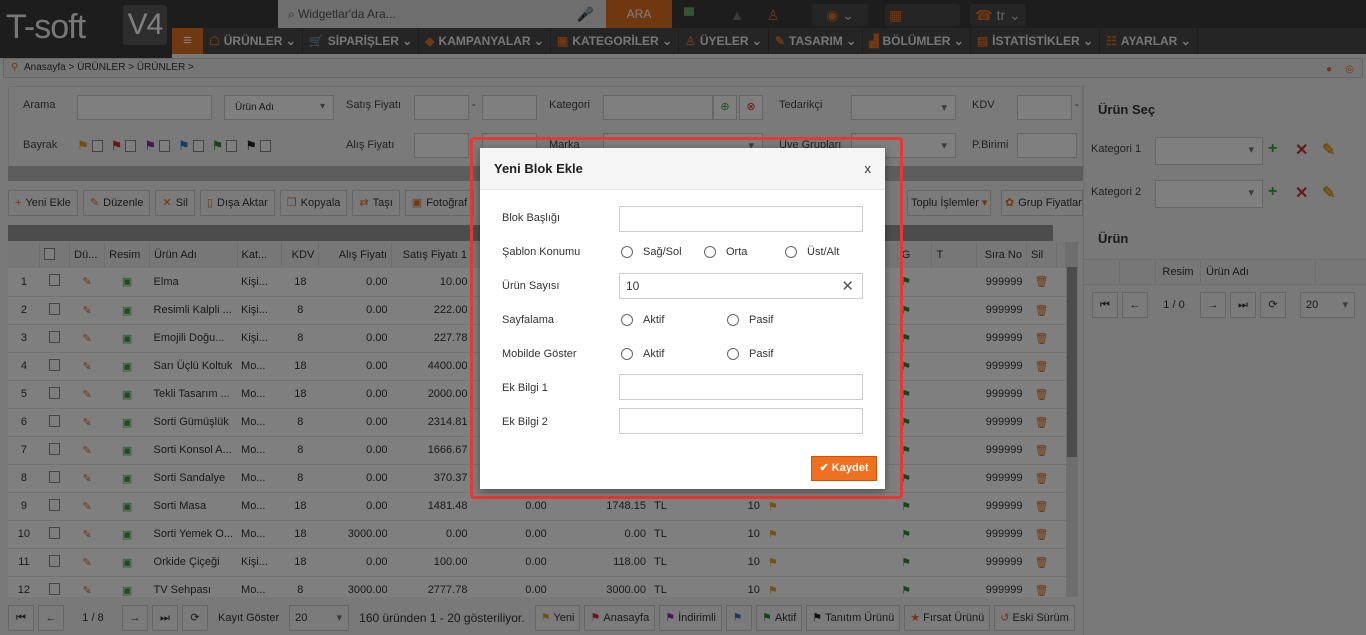 This screenshot has height=635, width=1366. Describe the element at coordinates (741, 286) in the screenshot. I see `product-count-input: 10 ✕` at that location.